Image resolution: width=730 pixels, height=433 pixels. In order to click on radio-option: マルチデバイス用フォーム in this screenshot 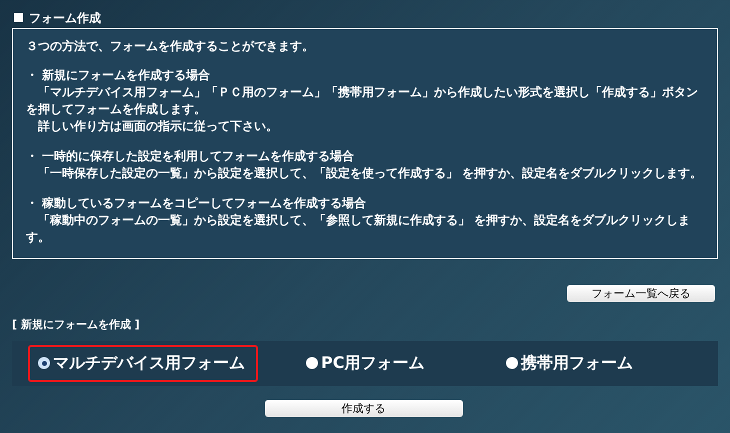, I will do `click(143, 363)`.